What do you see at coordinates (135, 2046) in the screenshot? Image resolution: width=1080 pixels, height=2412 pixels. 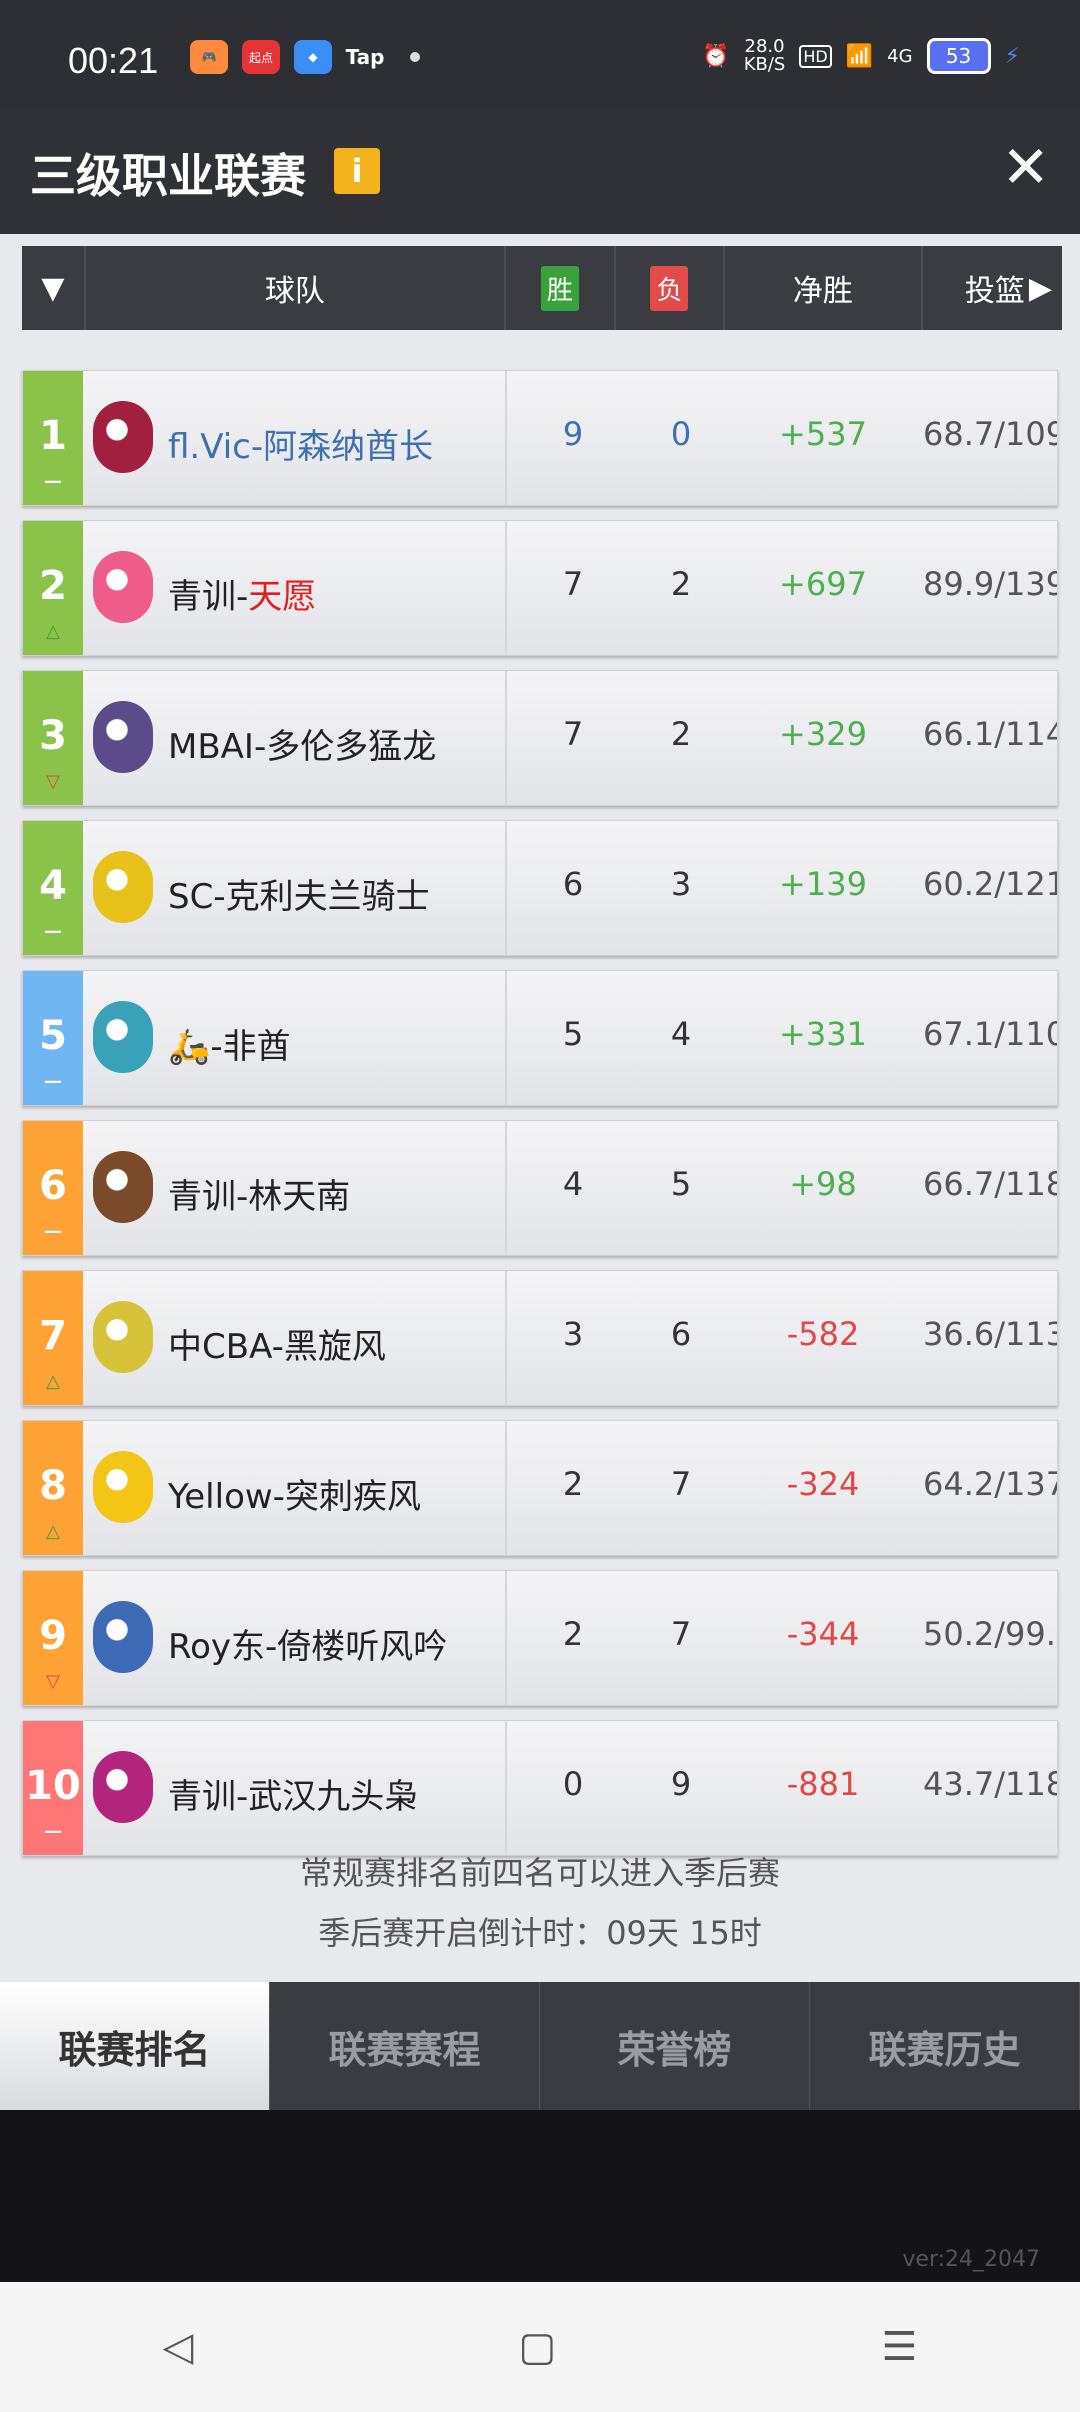 I see `tab-league-ranking: 联赛排名` at bounding box center [135, 2046].